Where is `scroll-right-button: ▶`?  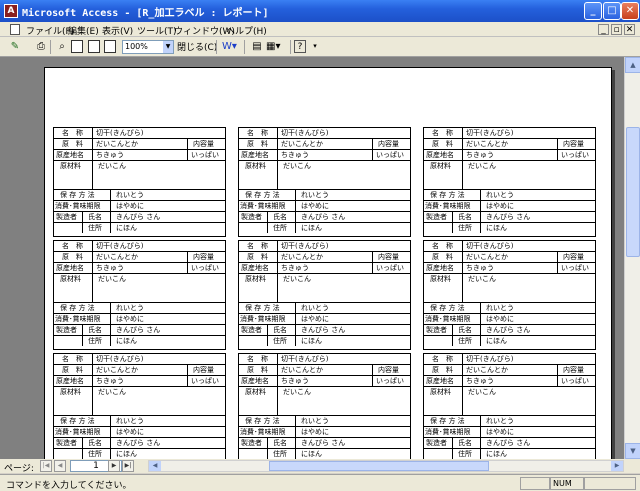 scroll-right-button: ▶ is located at coordinates (617, 466).